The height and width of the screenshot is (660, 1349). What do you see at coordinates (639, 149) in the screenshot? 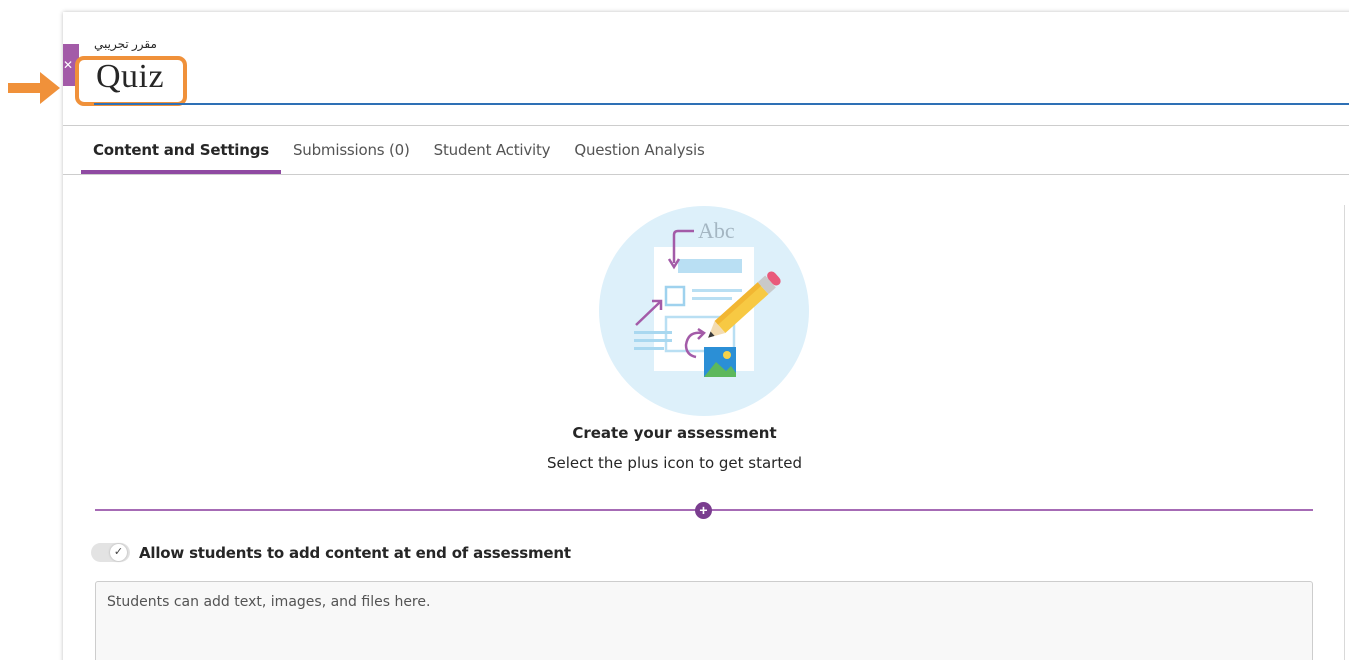
I see `tab-question-analysis: Question Analysis` at bounding box center [639, 149].